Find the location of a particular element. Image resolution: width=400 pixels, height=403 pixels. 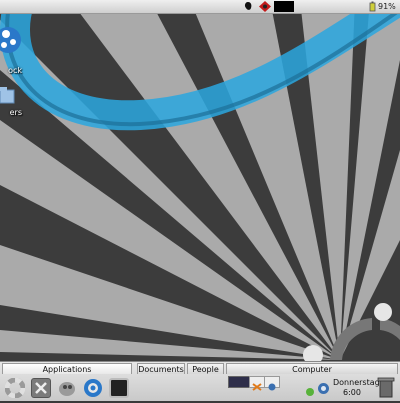

home-icon is located at coordinates (11, 38).